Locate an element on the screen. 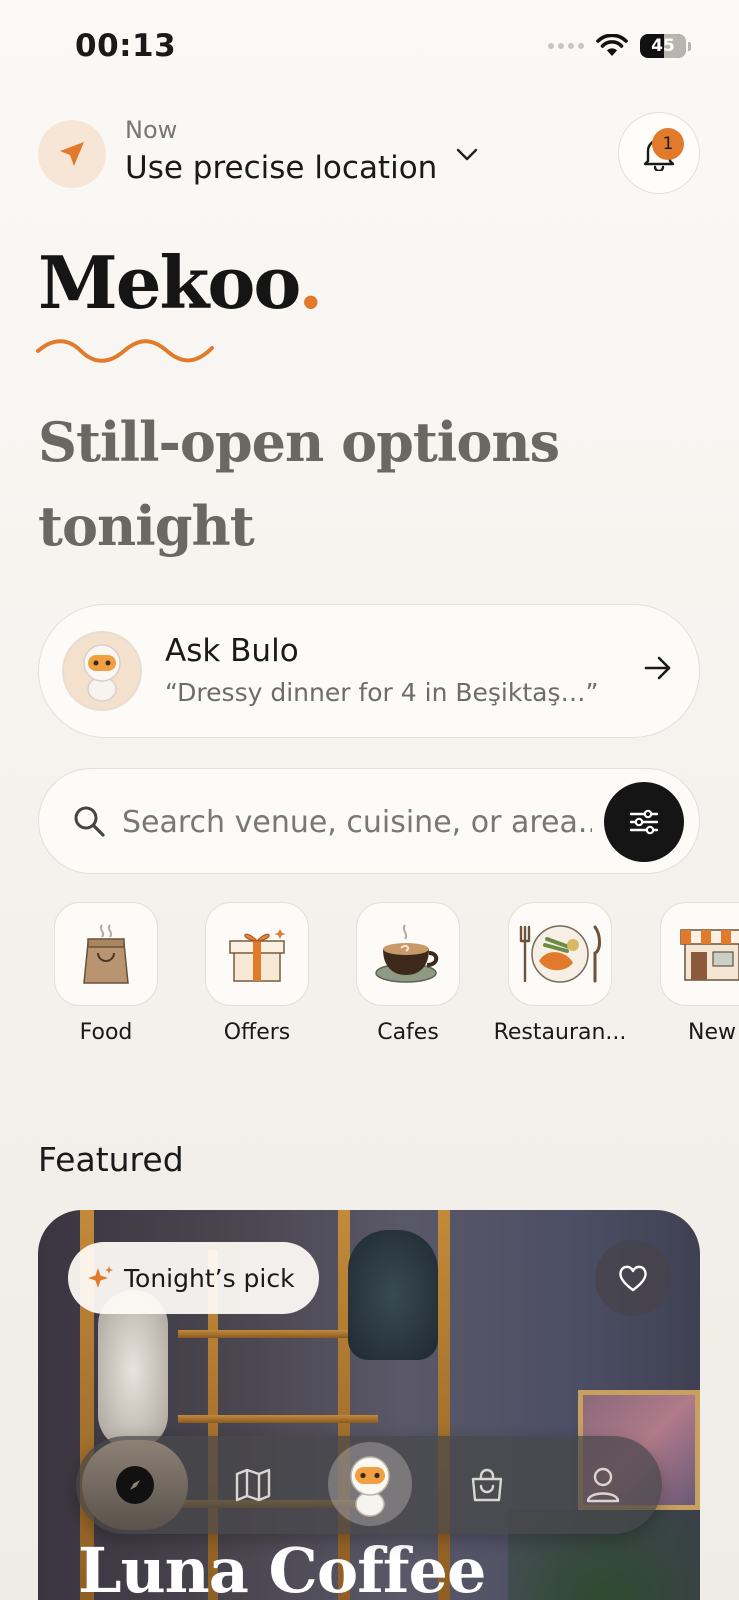 This screenshot has width=739, height=1600. decor-sculpture is located at coordinates (133, 1370).